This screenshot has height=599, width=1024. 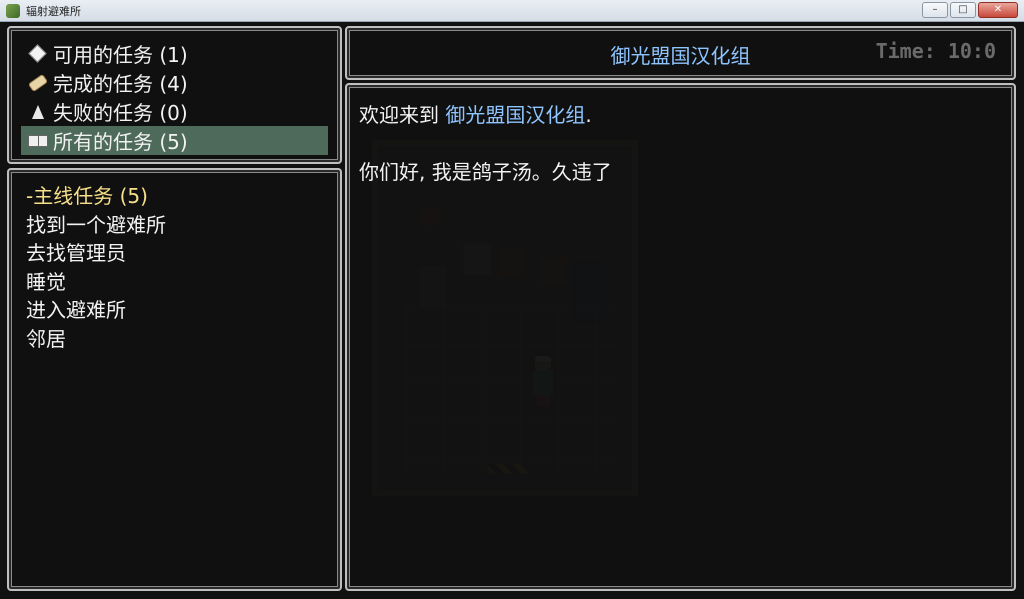 I want to click on greeting-line: 你们好, 我是鸽子汤。久违了, so click(x=485, y=172).